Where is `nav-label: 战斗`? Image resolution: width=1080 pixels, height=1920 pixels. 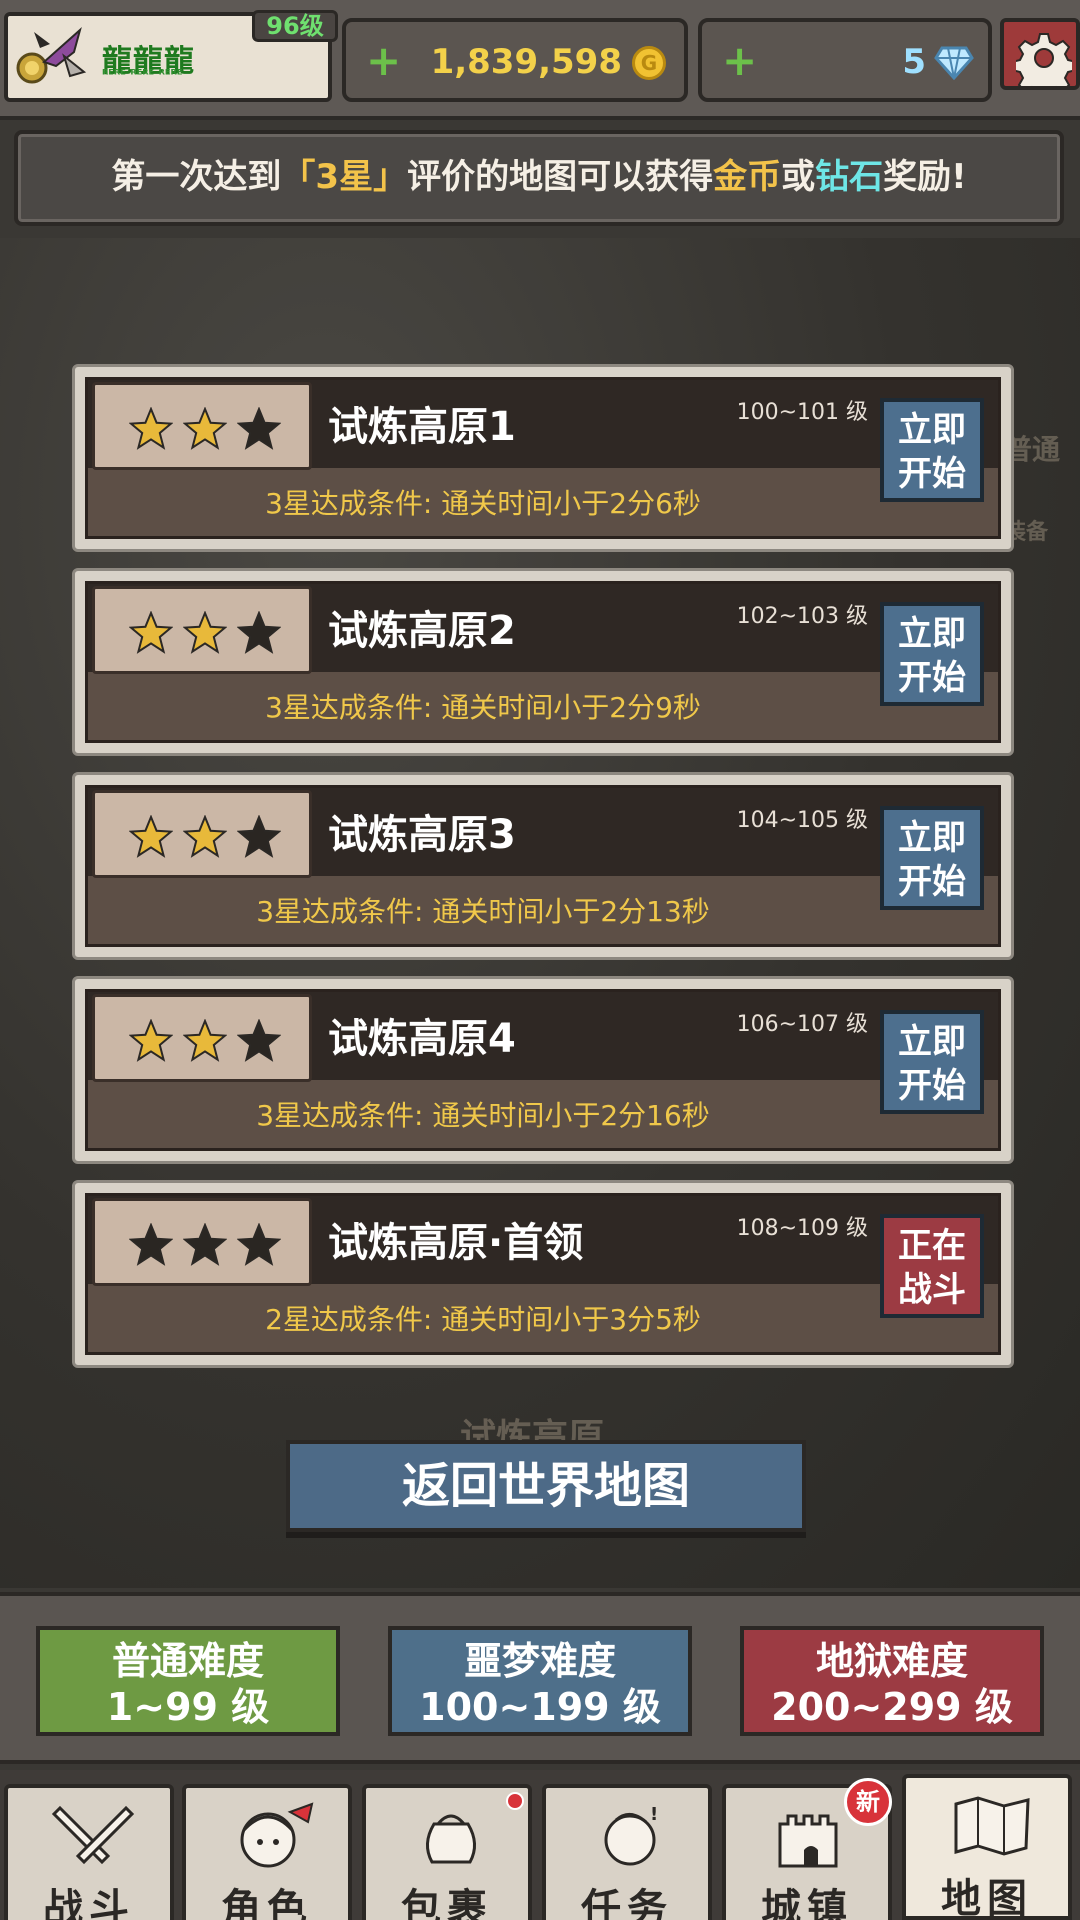
nav-label: 战斗 is located at coordinates (89, 1903).